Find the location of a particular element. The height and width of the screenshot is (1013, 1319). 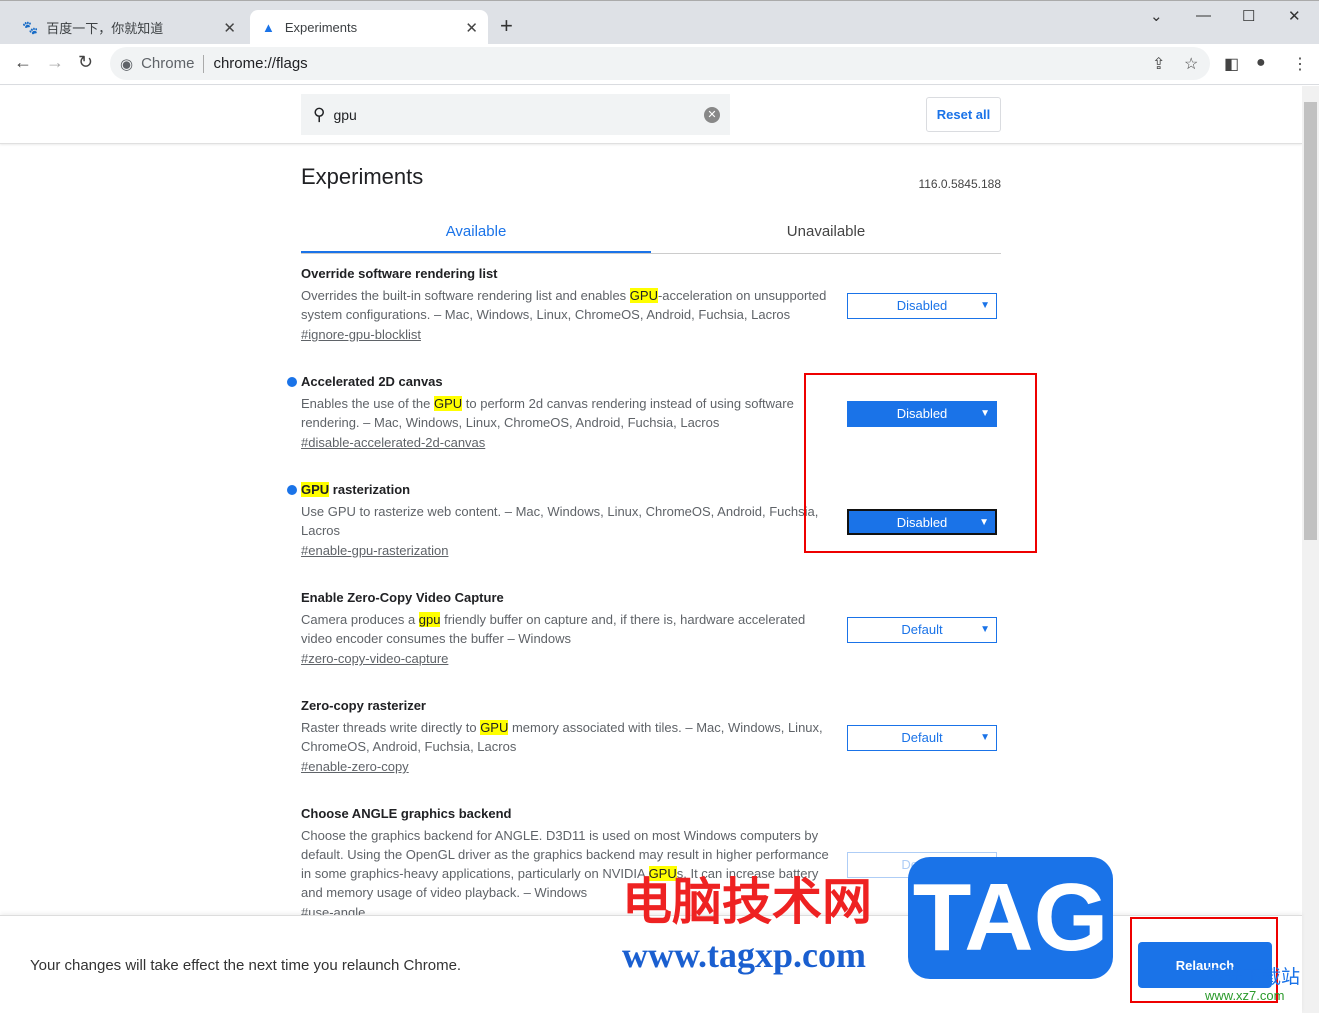

page-title: Experiments is located at coordinates (362, 176).